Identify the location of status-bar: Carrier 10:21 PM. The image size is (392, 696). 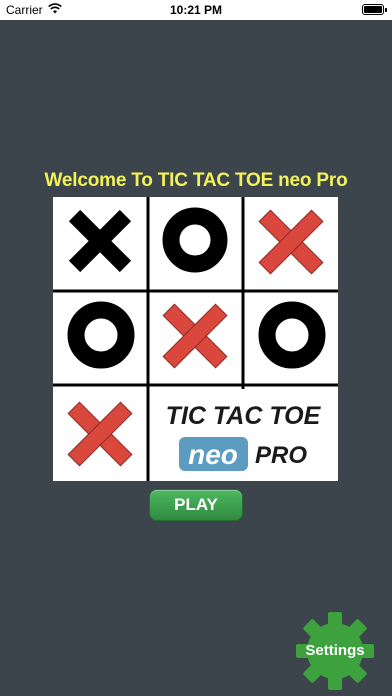
(196, 10).